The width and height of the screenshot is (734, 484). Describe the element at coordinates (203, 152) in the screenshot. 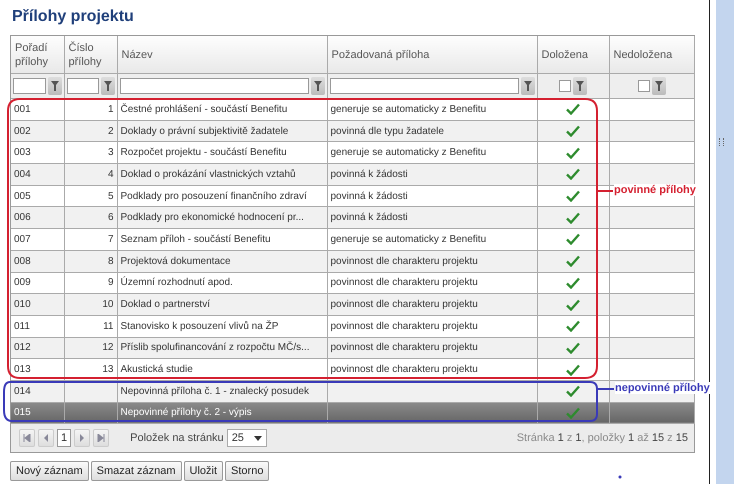

I see `table-cell: Rozpočet projektu - součástí Benefitu` at that location.